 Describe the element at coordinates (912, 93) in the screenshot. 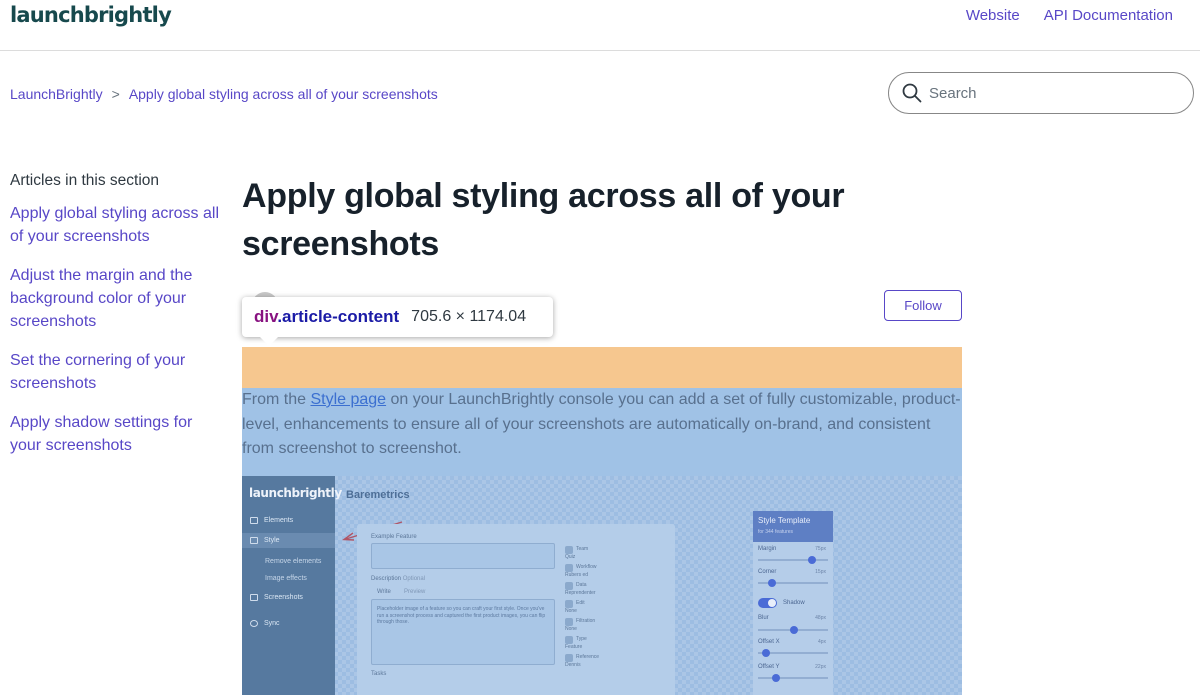

I see `search-icon` at that location.